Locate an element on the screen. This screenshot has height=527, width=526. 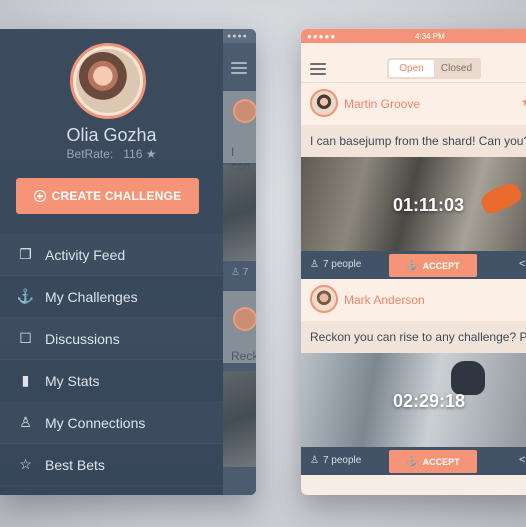
profile-avatar is located at coordinates (108, 81).